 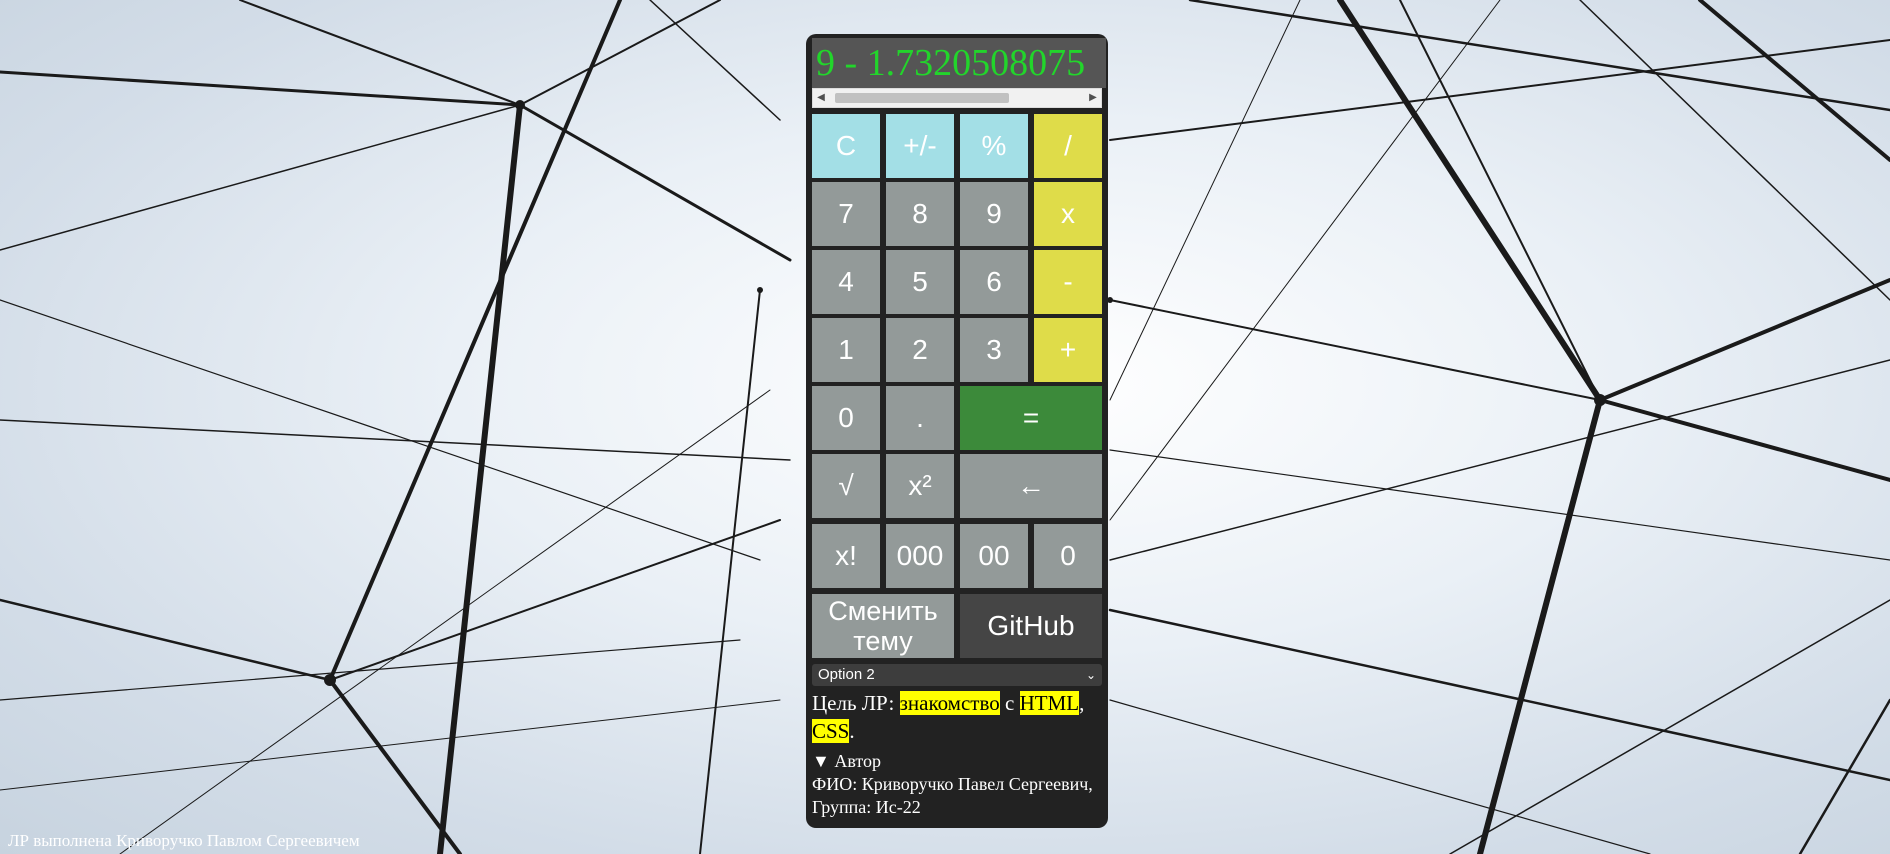 What do you see at coordinates (920, 486) in the screenshot?
I see `square-button: x²` at bounding box center [920, 486].